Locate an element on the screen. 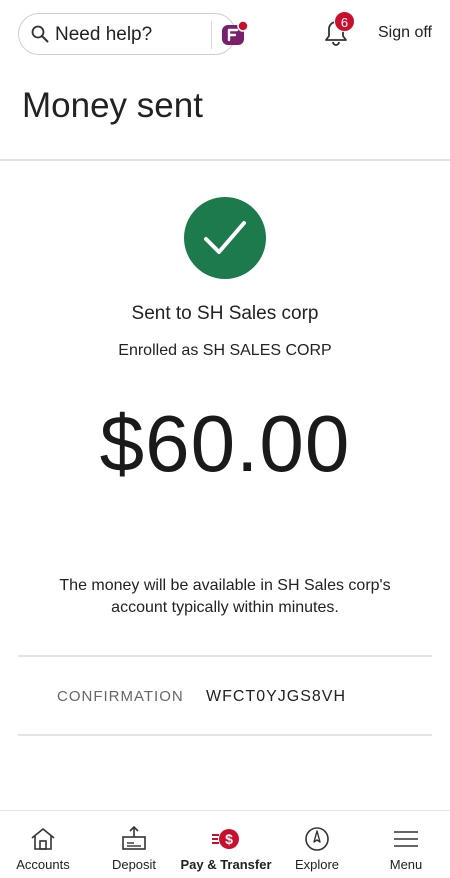  success-check-icon is located at coordinates (225, 238).